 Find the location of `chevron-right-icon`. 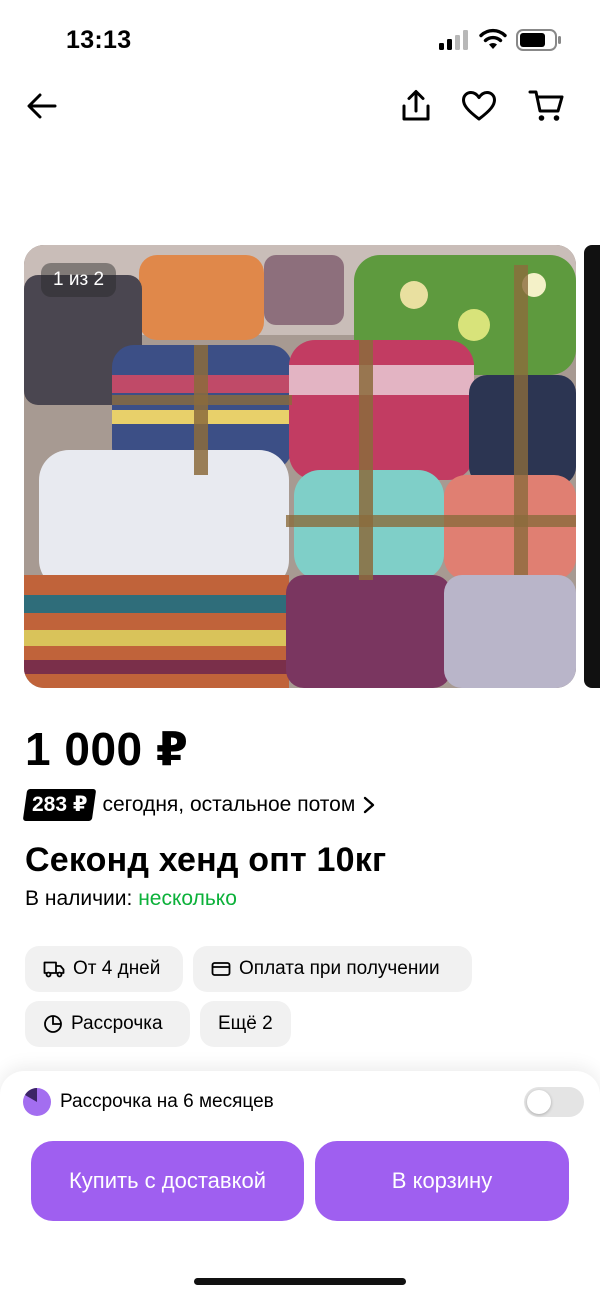

chevron-right-icon is located at coordinates (369, 805).